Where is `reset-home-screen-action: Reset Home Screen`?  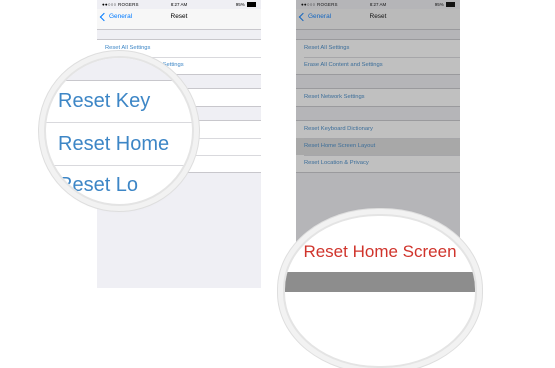 reset-home-screen-action: Reset Home Screen is located at coordinates (380, 252).